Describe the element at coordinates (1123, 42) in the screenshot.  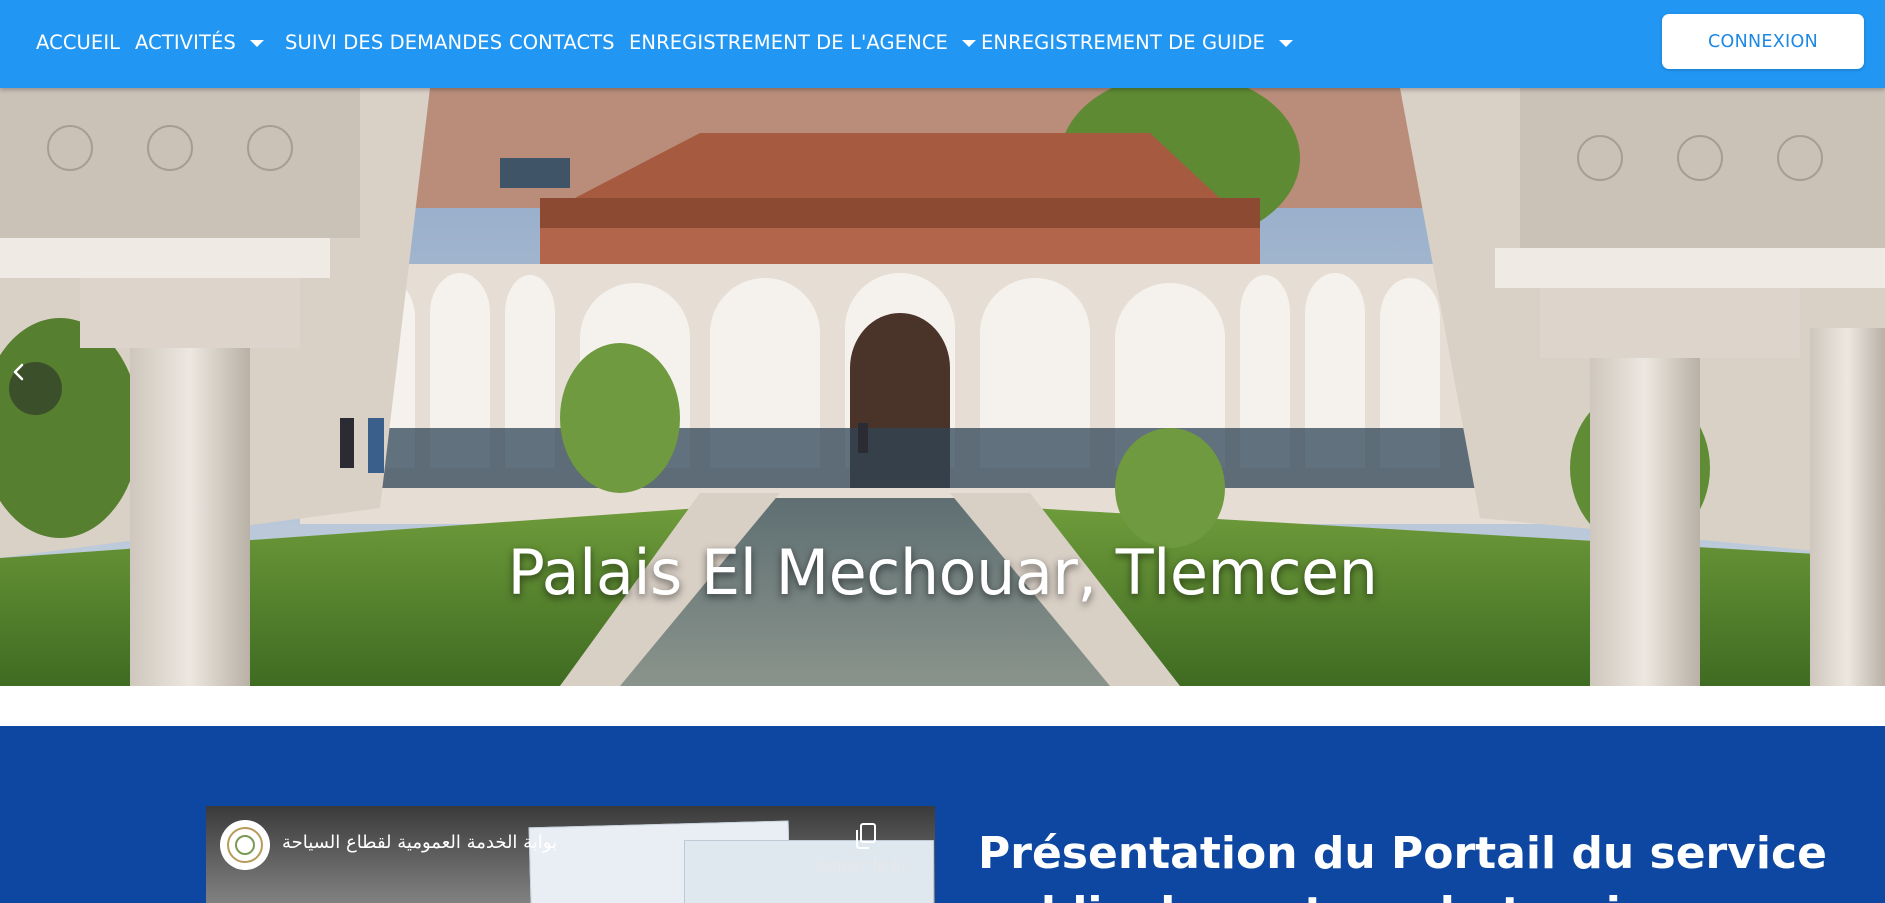
I see `nav-item-label: ENREGISTREMENT DE GUIDE` at that location.